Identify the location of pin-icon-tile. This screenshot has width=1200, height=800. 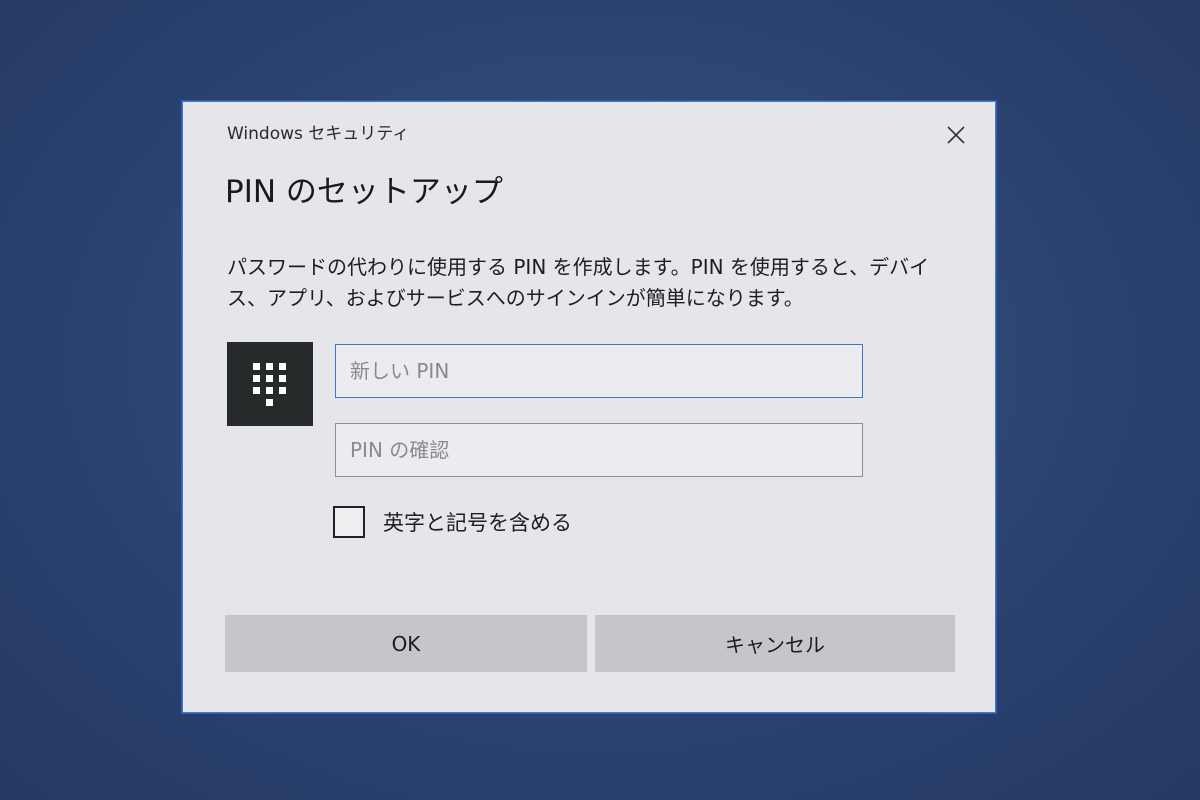
(270, 384).